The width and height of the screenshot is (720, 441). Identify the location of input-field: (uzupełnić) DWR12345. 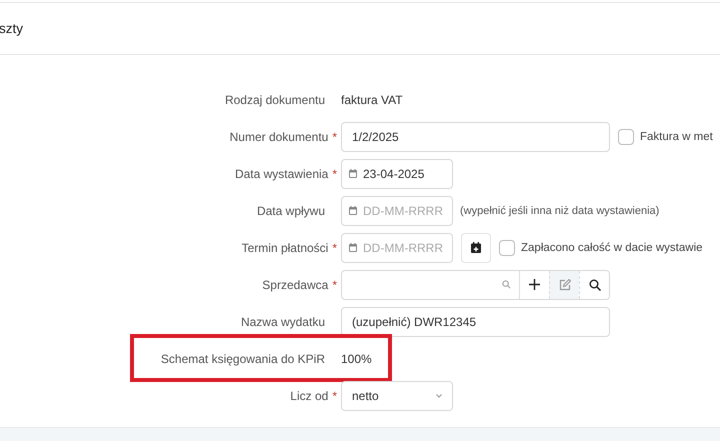
(475, 321).